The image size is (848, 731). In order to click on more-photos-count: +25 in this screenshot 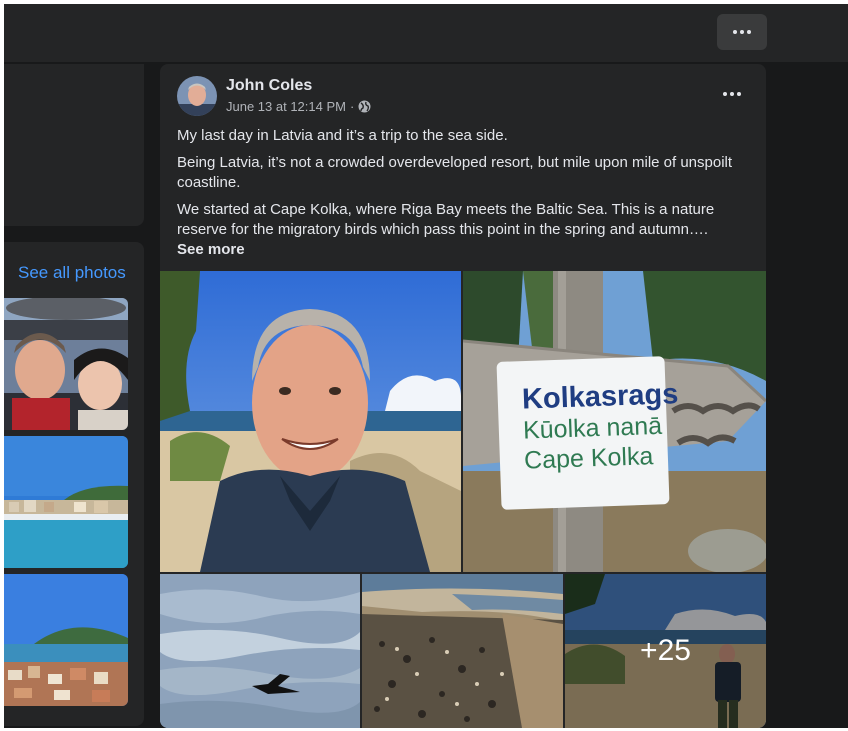, I will do `click(665, 650)`.